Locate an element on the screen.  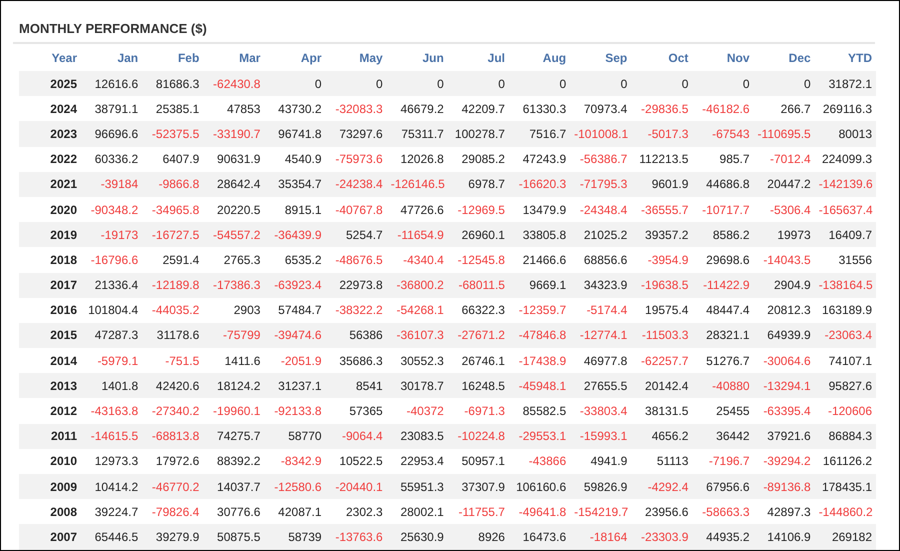
table-cell: -154219.7 is located at coordinates (601, 511).